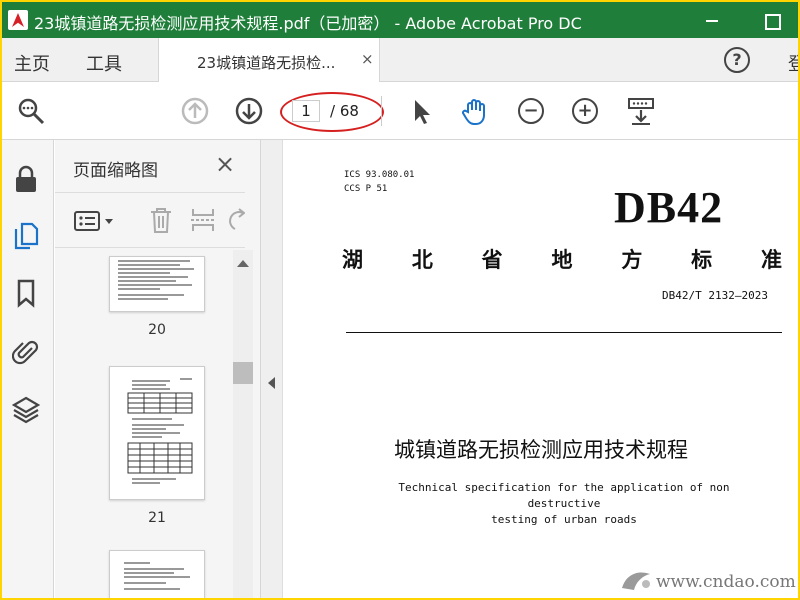 Image resolution: width=800 pixels, height=600 pixels. What do you see at coordinates (26, 351) in the screenshot?
I see `attachment-icon` at bounding box center [26, 351].